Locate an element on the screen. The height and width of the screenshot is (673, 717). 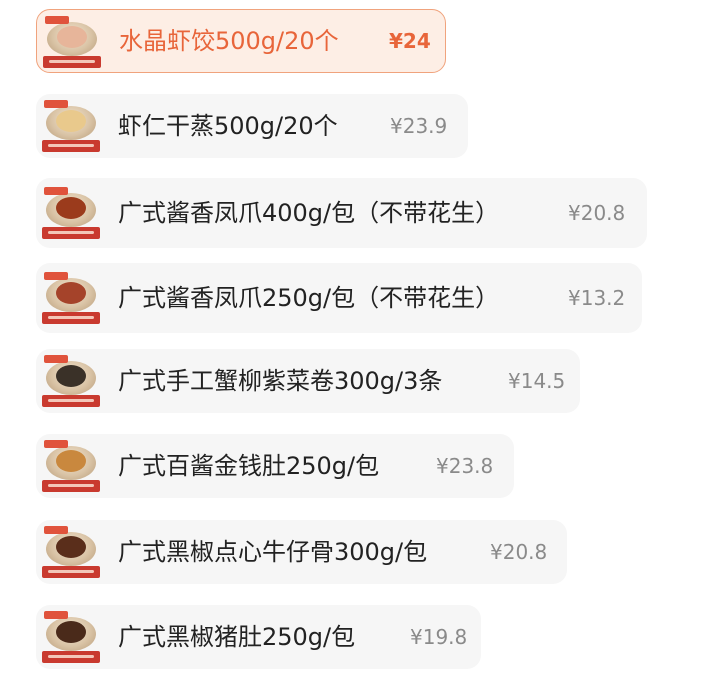
menu-item: 广式酱香凤爪250g/包（不带花生） ¥13.2 is located at coordinates (339, 298).